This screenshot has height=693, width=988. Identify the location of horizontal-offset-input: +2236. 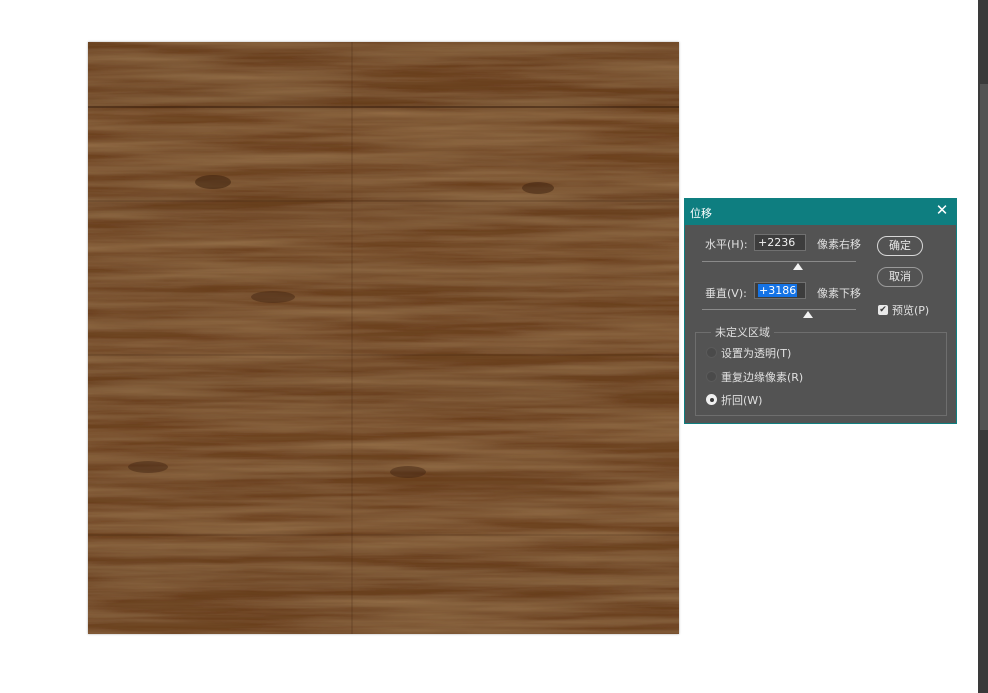
(780, 242).